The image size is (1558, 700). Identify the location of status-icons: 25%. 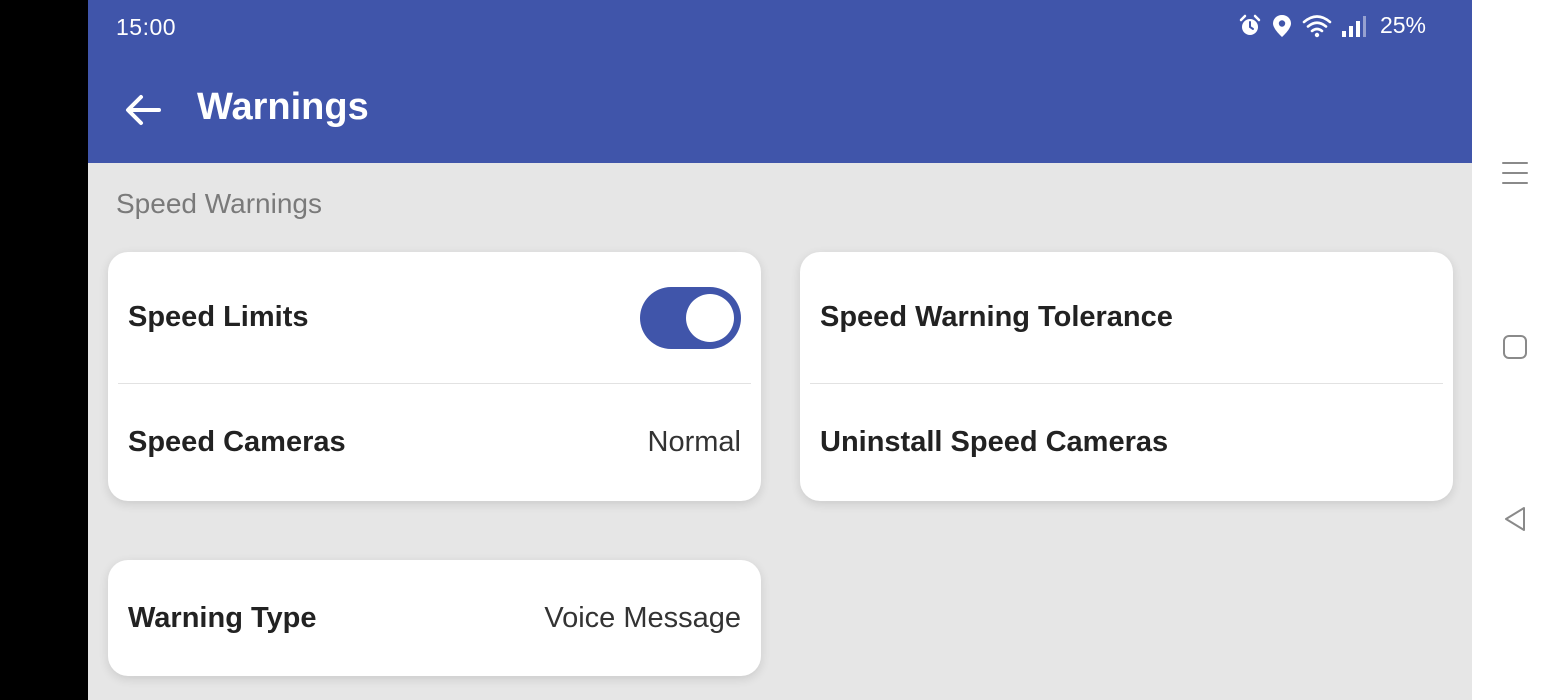
(1332, 25).